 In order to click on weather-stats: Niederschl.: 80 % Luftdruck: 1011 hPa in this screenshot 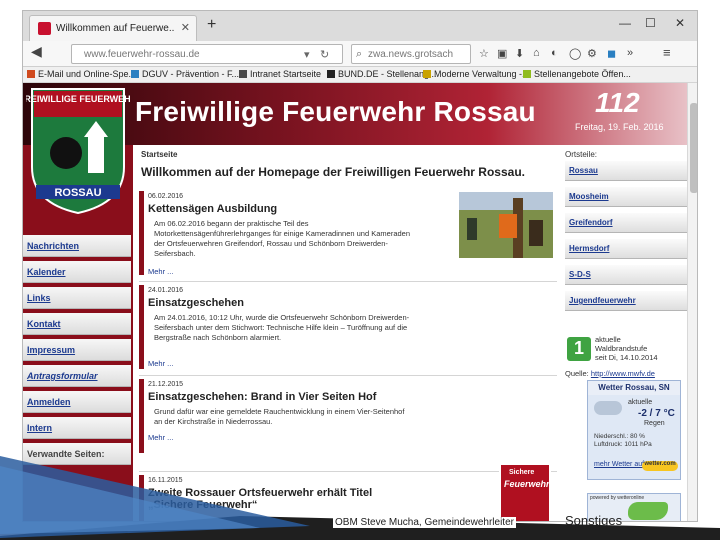, I will do `click(623, 441)`.